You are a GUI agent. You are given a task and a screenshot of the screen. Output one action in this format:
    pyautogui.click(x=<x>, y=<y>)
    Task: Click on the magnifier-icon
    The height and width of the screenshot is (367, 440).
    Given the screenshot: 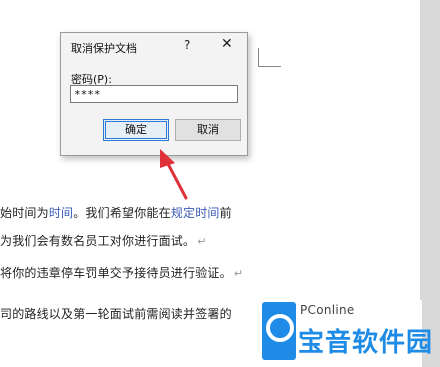 What is the action you would take?
    pyautogui.click(x=280, y=328)
    